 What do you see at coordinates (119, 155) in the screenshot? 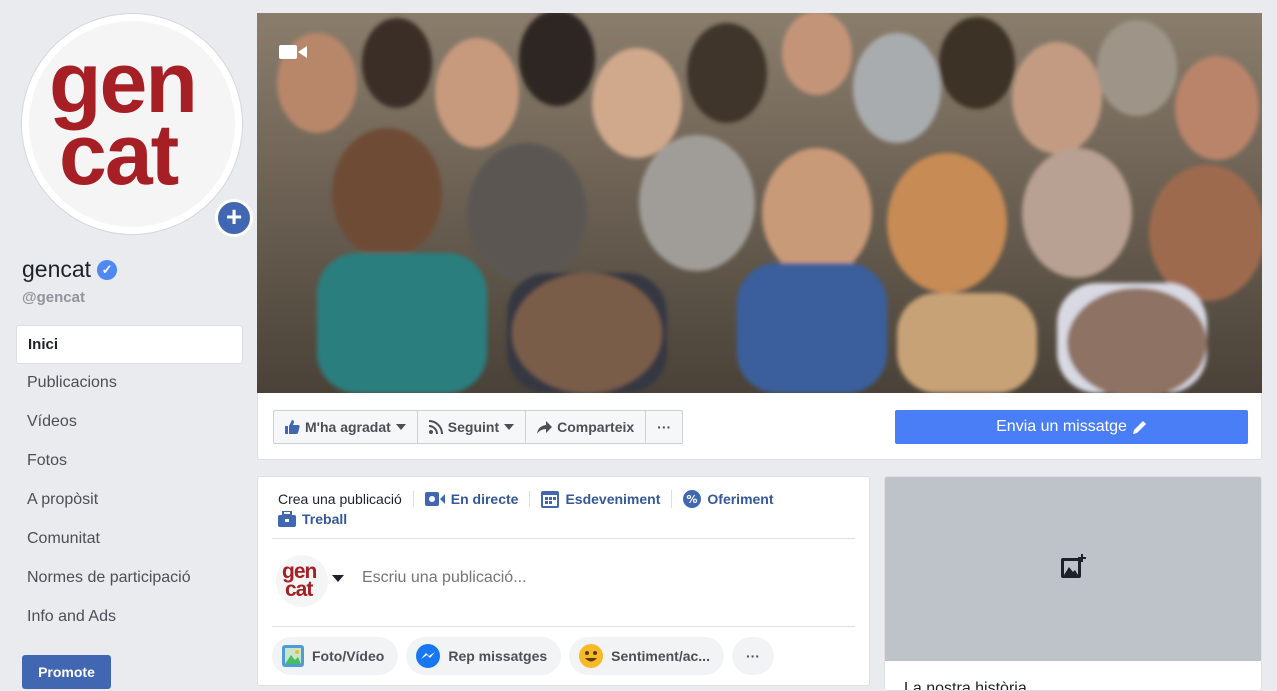
I see `logo-line-2: cat` at bounding box center [119, 155].